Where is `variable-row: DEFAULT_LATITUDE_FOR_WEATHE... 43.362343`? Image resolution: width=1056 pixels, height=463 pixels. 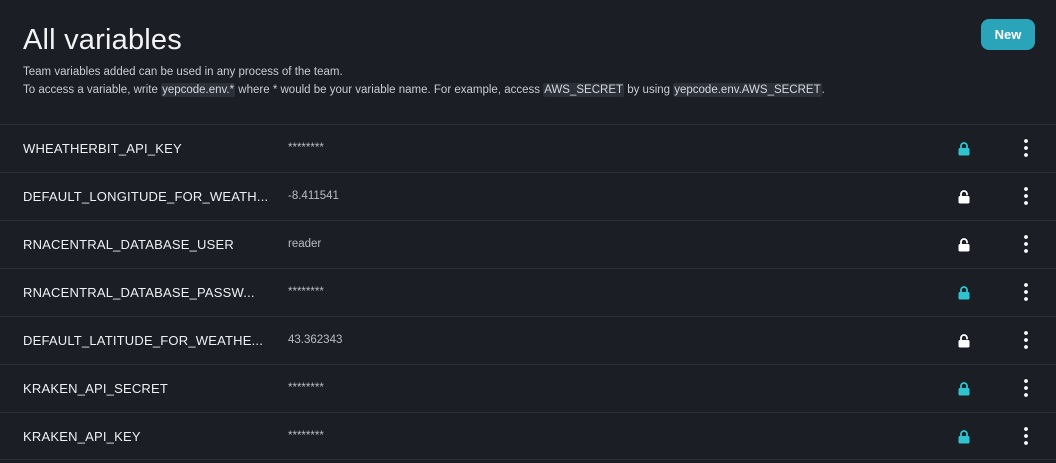 variable-row: DEFAULT_LATITUDE_FOR_WEATHE... 43.362343 is located at coordinates (528, 340).